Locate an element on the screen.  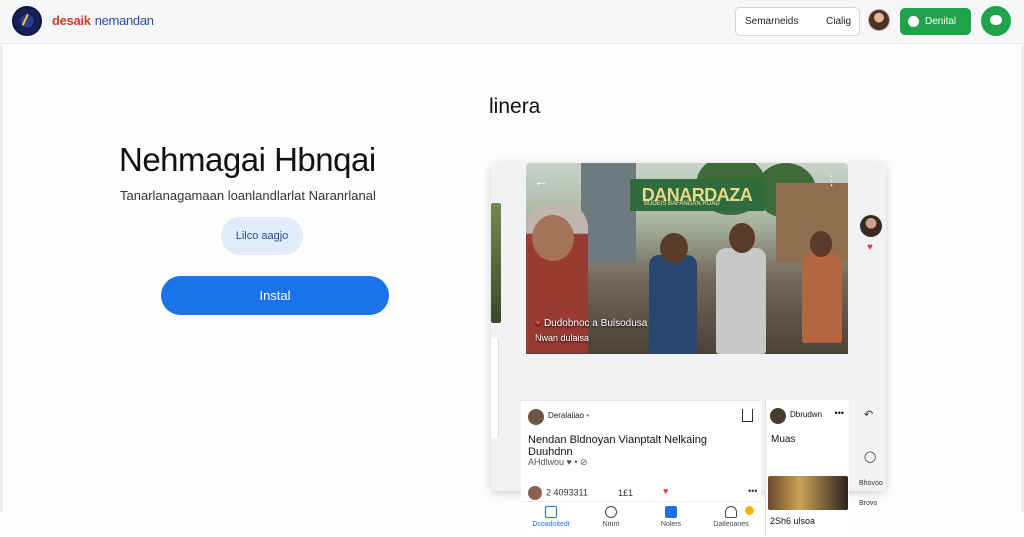
bottom-nav: Dcoadoitedt Nmnt Nolers Datleoanes is located at coordinates (641, 519).